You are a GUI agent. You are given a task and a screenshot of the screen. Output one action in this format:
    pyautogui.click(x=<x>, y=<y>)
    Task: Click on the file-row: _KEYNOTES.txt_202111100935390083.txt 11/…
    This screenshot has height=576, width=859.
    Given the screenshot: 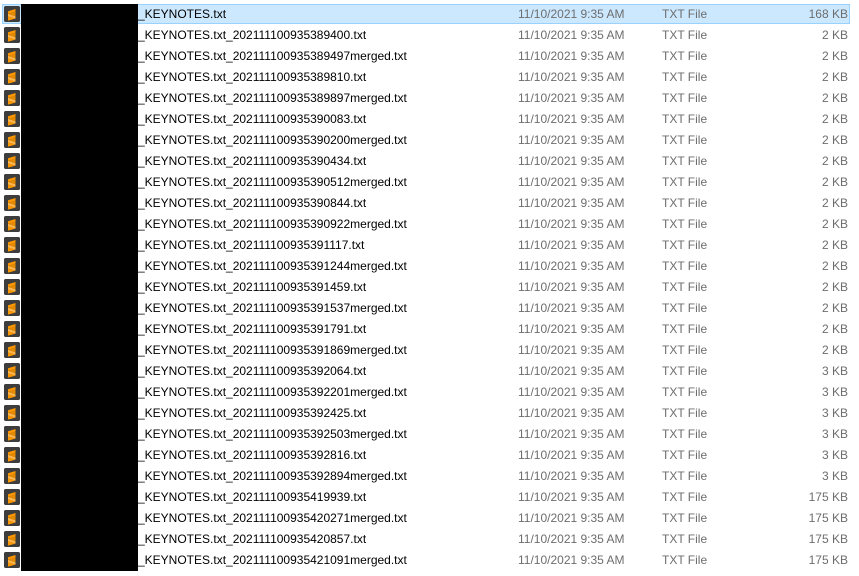 What is the action you would take?
    pyautogui.click(x=429, y=119)
    